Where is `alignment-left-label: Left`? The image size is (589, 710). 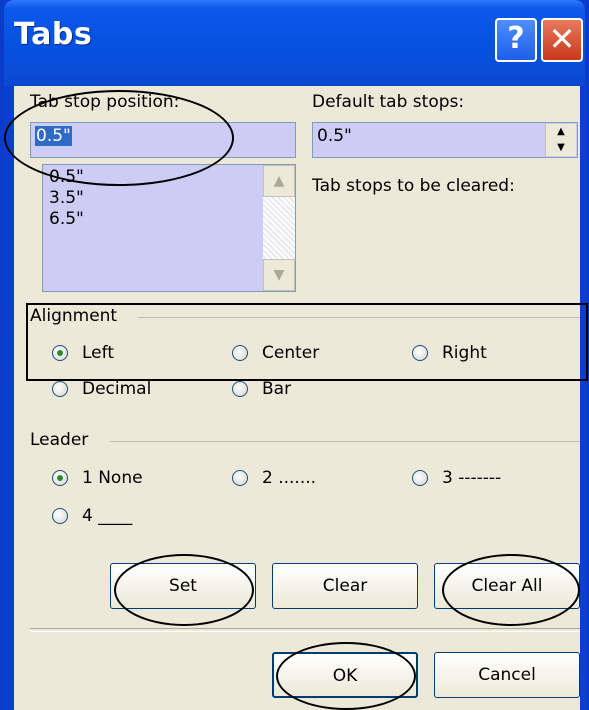
alignment-left-label: Left is located at coordinates (98, 353).